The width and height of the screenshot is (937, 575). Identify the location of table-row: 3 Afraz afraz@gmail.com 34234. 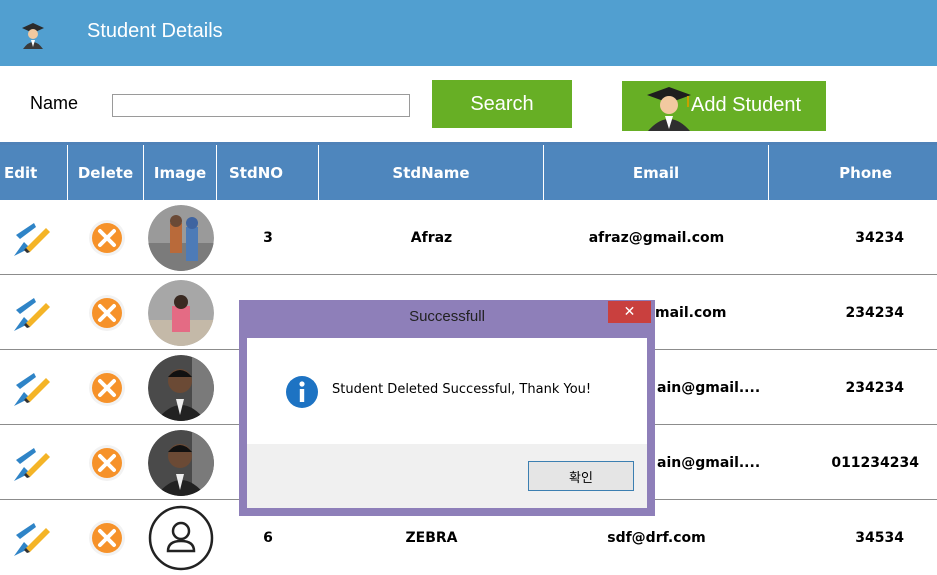
(468, 238).